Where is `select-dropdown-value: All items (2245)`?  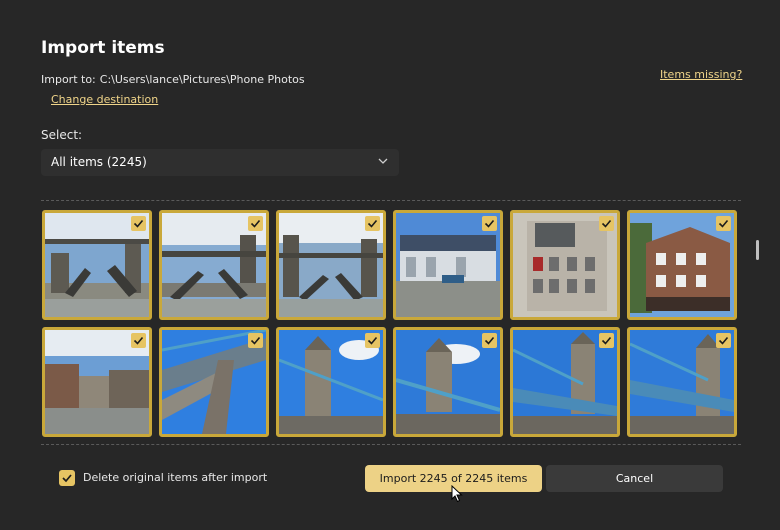 select-dropdown-value: All items (2245) is located at coordinates (99, 162).